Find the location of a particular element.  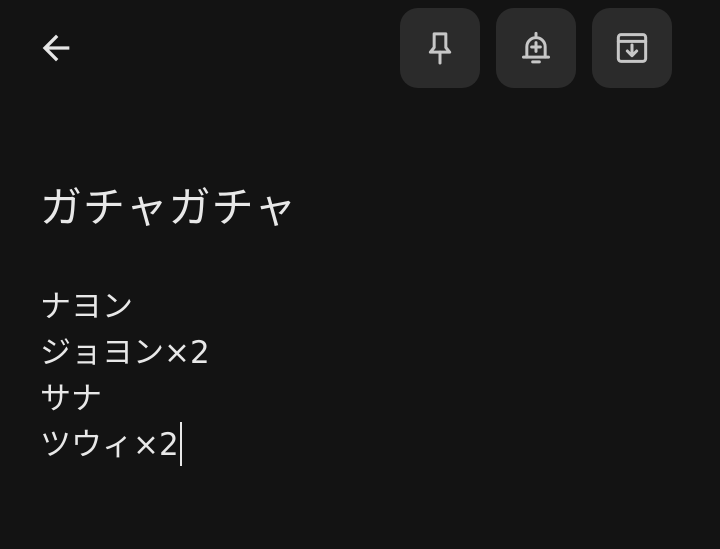

note-line-text: ツウィ×2 is located at coordinates (109, 445).